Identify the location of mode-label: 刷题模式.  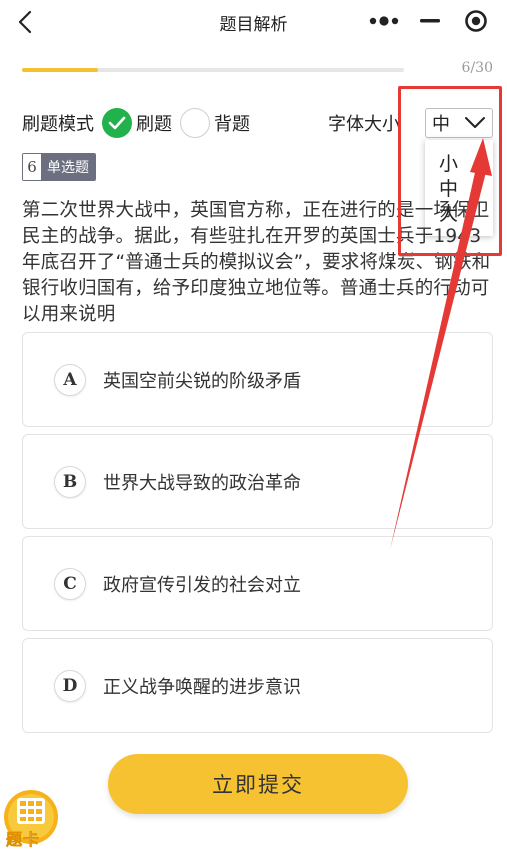
(58, 124).